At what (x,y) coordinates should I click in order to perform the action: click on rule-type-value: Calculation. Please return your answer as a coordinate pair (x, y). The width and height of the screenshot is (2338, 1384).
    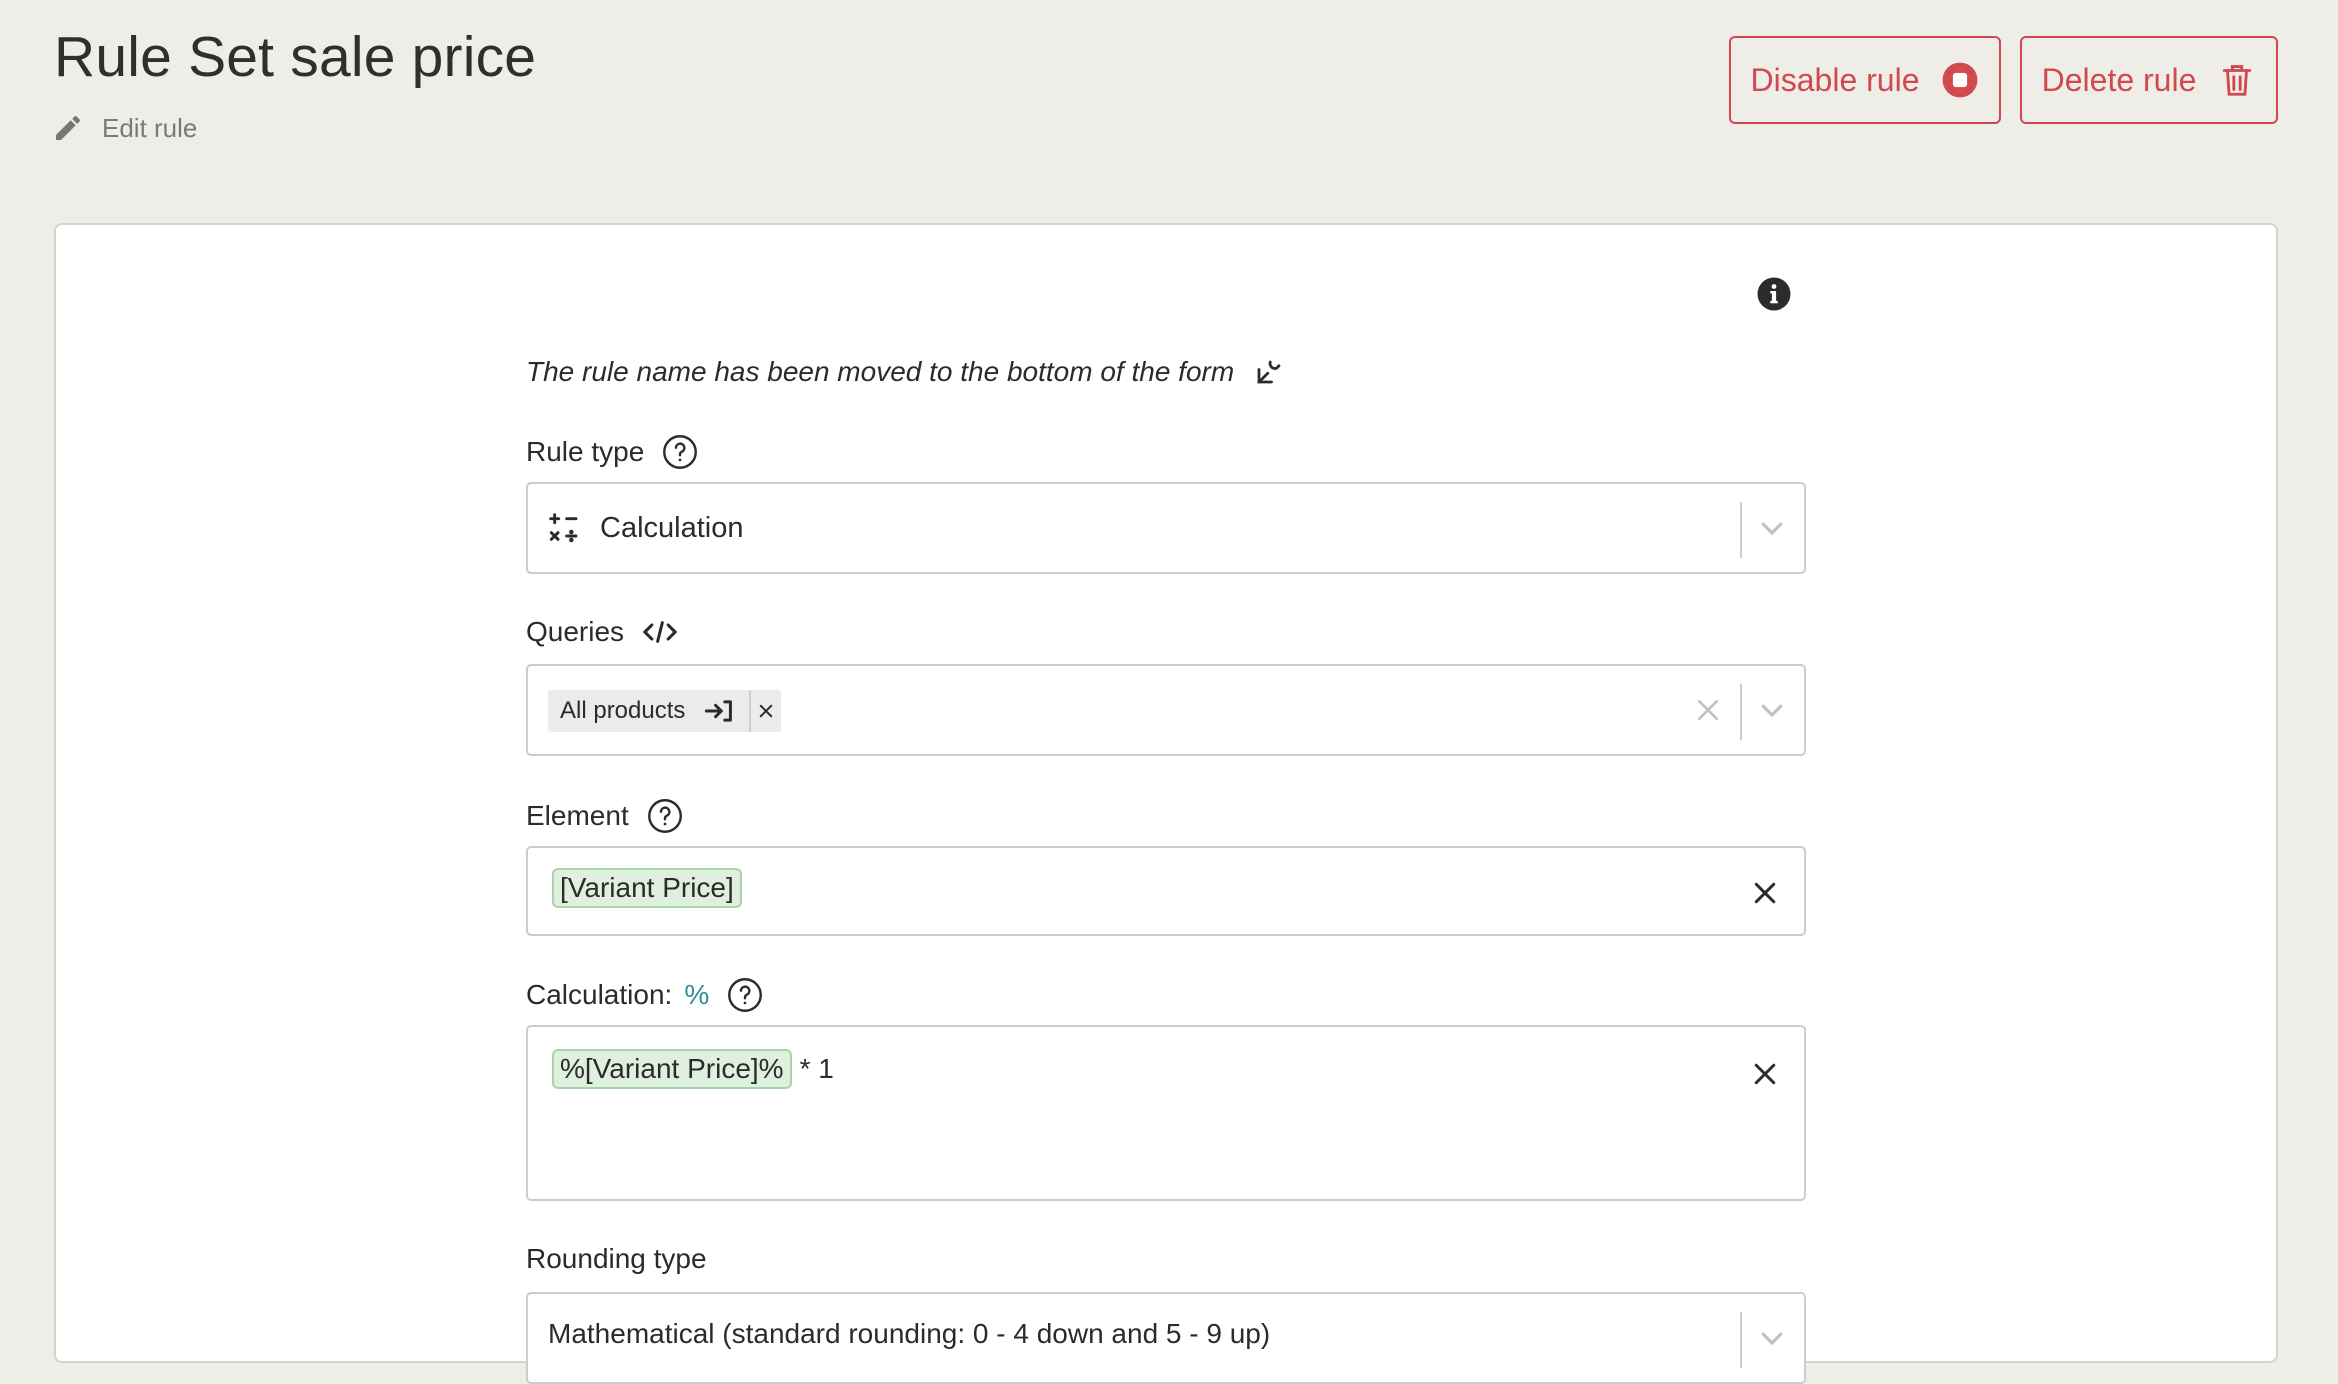
    Looking at the image, I should click on (645, 528).